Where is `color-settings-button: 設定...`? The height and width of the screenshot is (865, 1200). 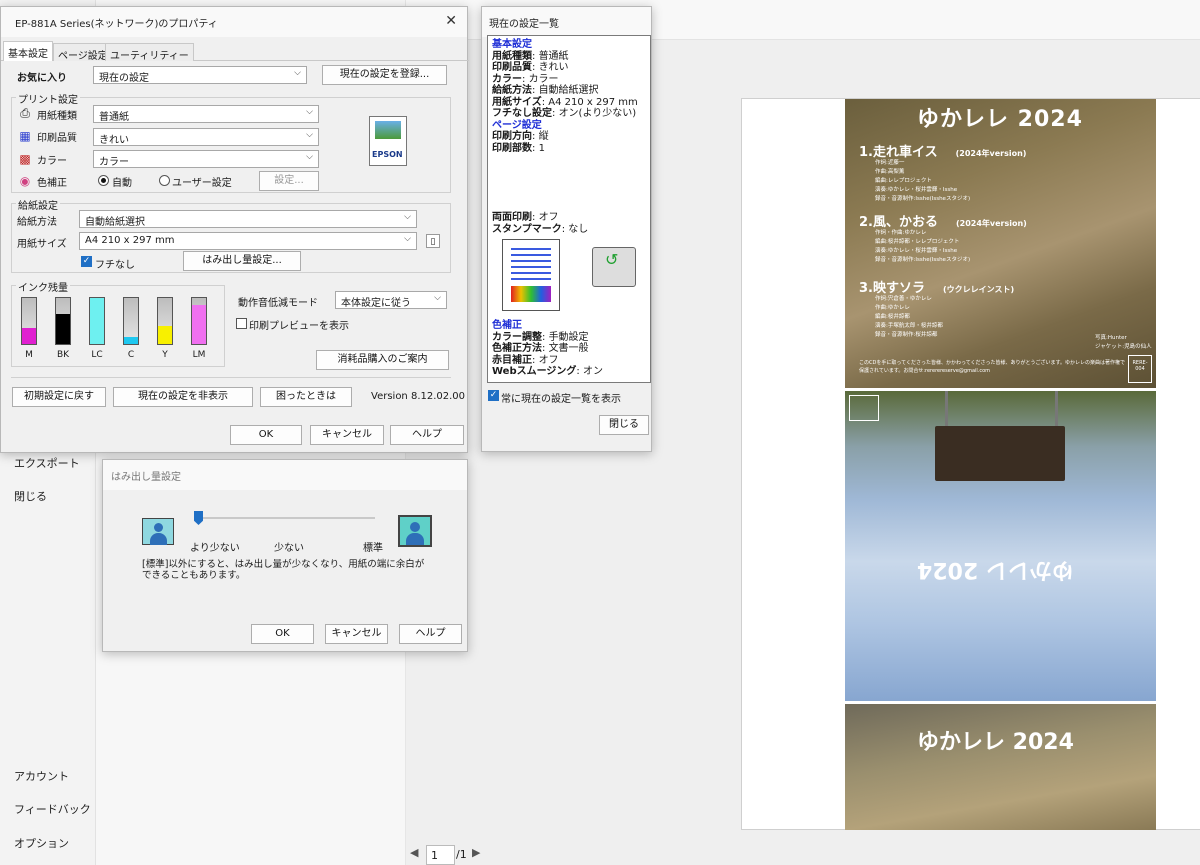
color-settings-button: 設定... is located at coordinates (289, 181).